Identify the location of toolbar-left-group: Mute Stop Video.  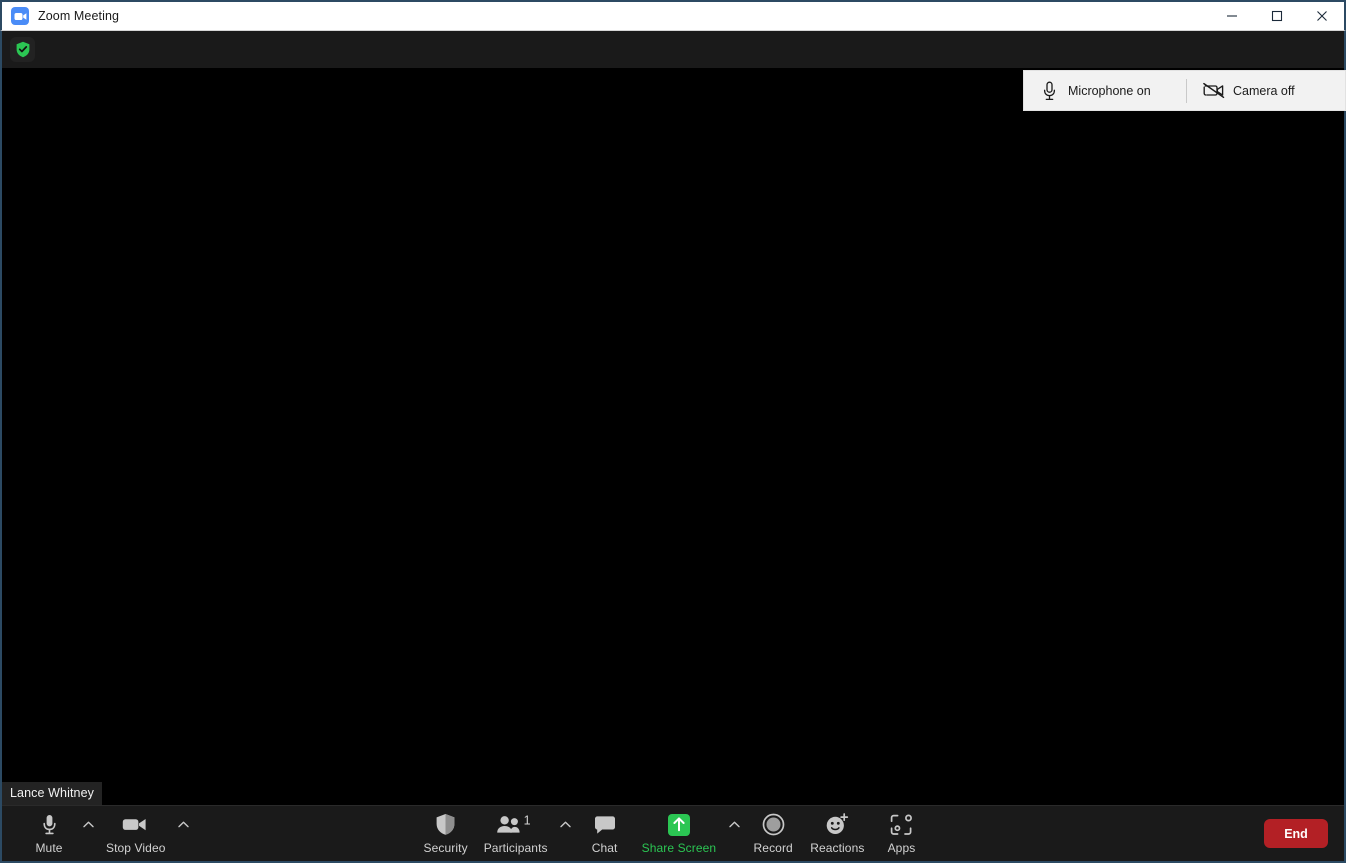
(98, 833).